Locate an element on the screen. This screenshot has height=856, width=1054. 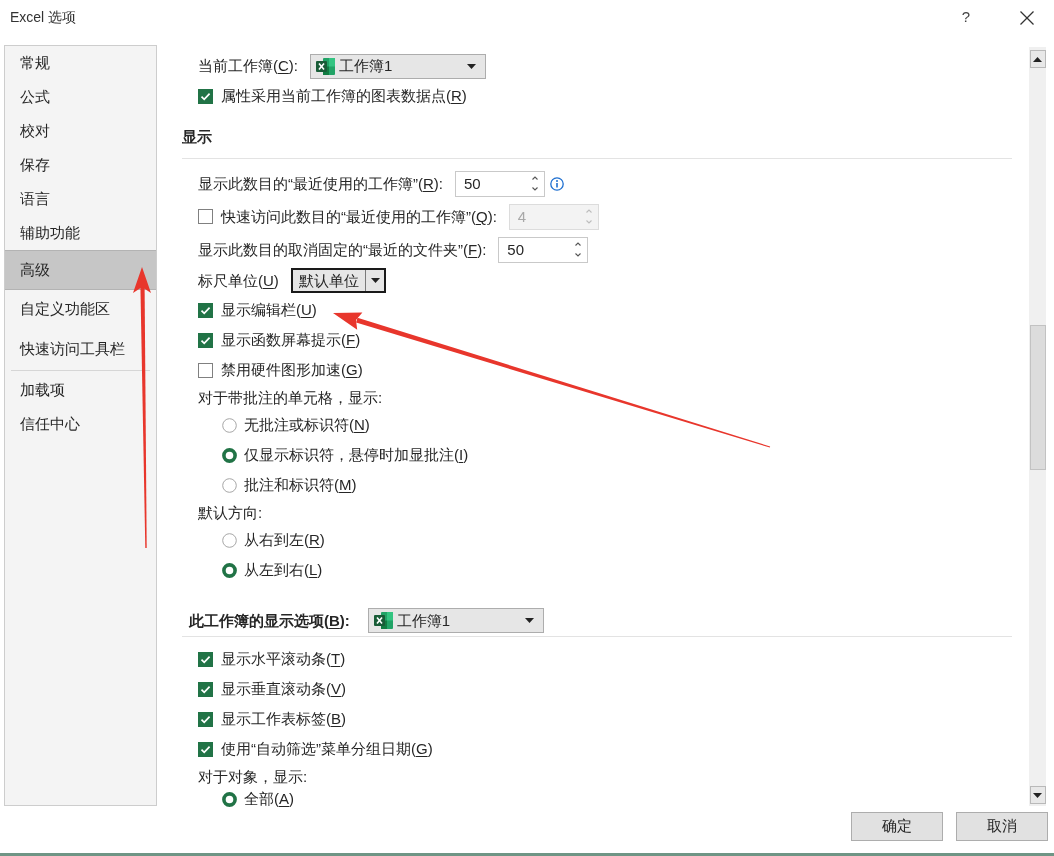
sidebar-item: 自定义功能区 is located at coordinates (80, 310).